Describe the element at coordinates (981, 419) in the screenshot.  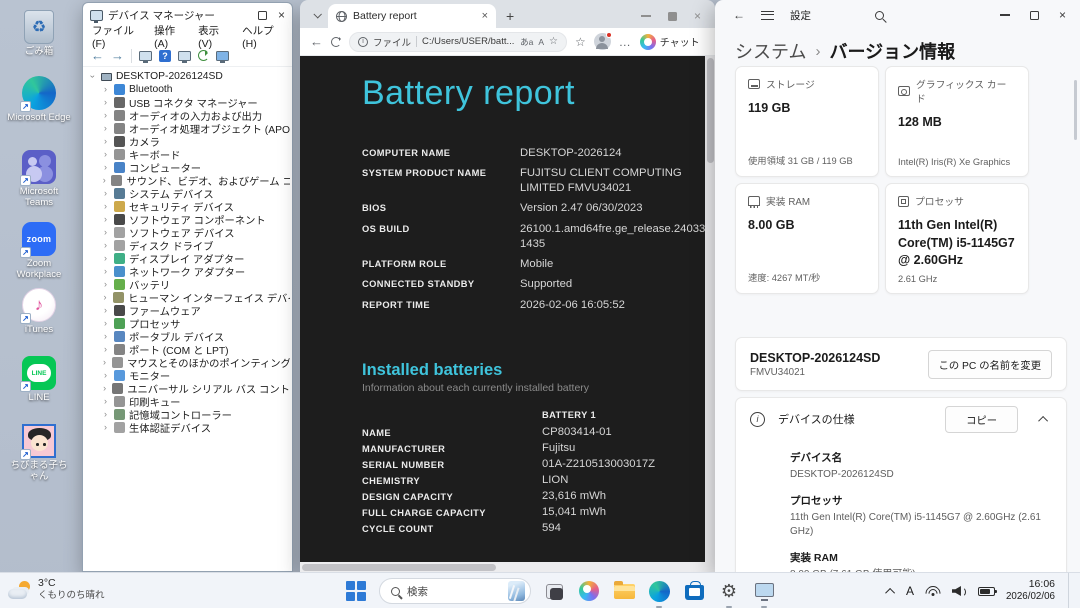
I see `copy-button: コピー` at that location.